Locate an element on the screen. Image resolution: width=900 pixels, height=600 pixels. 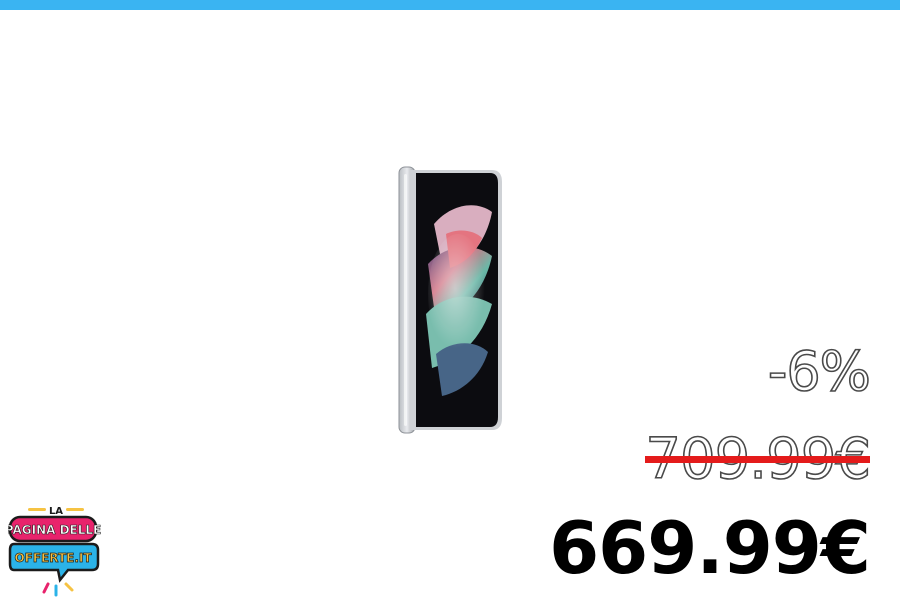
old-price-container: 709.99€ is located at coordinates (758, 460).